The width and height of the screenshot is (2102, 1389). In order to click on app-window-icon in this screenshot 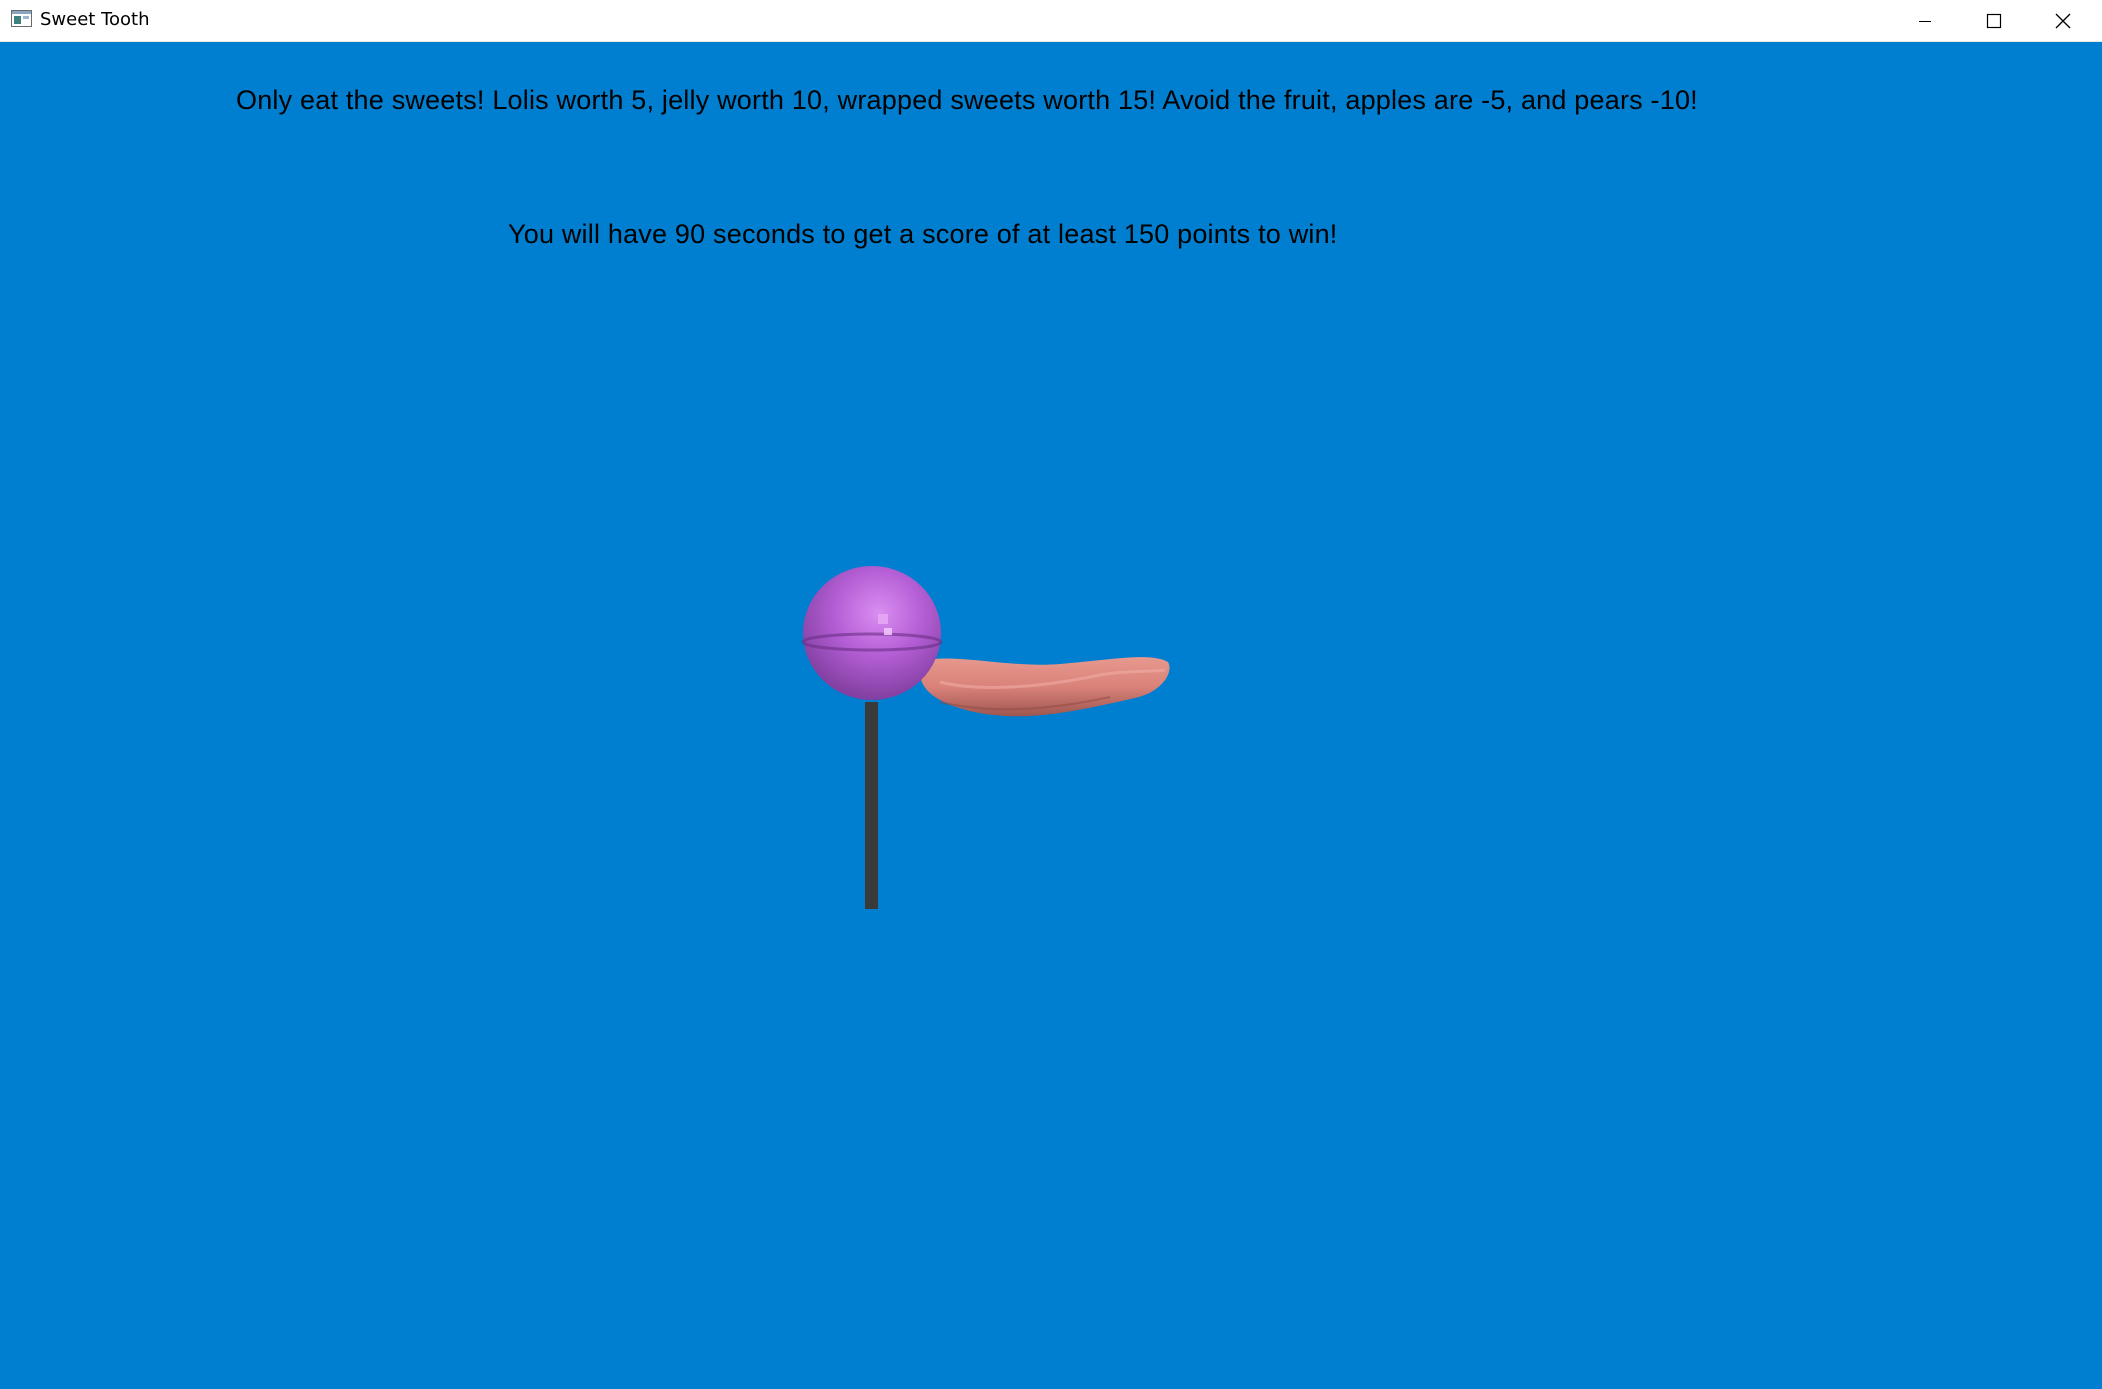, I will do `click(21, 18)`.